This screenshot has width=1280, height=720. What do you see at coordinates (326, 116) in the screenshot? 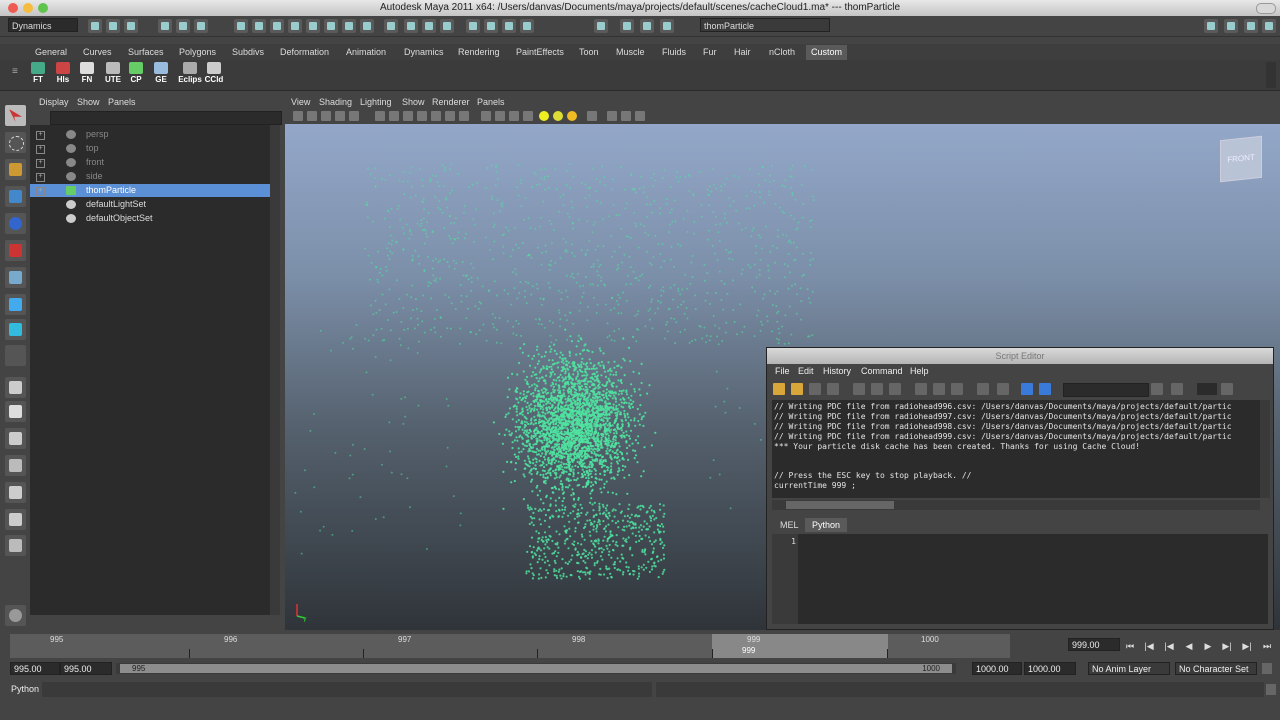
I see `bookmark-icon` at bounding box center [326, 116].